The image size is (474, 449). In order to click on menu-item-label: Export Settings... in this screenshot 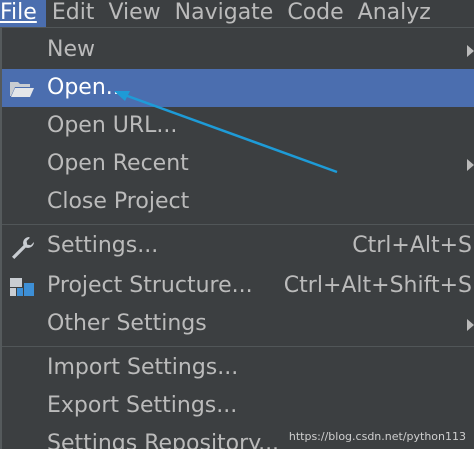, I will do `click(142, 405)`.